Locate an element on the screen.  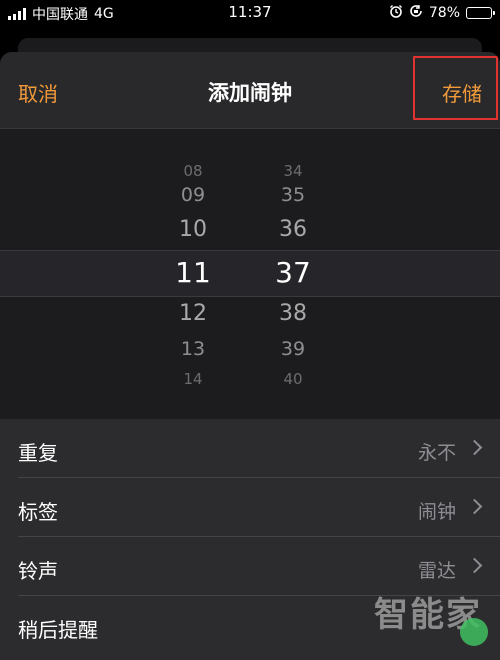
hour-value: 12 is located at coordinates (193, 314).